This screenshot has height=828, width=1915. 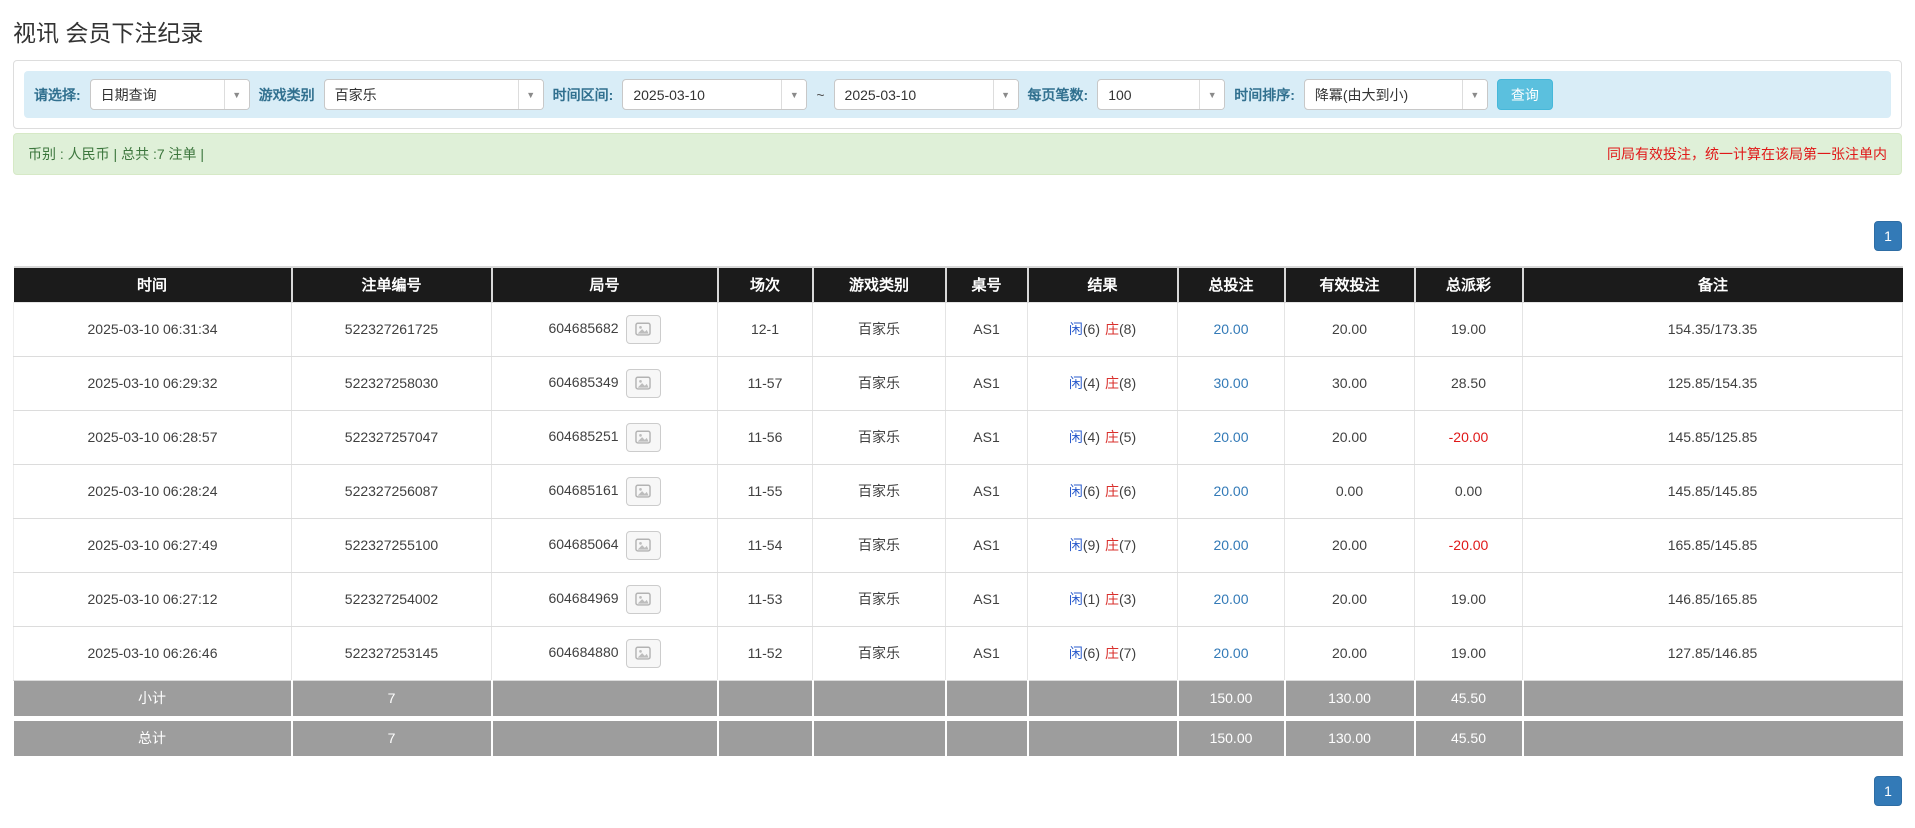 I want to click on cell-payout: -20.00, so click(x=1468, y=545).